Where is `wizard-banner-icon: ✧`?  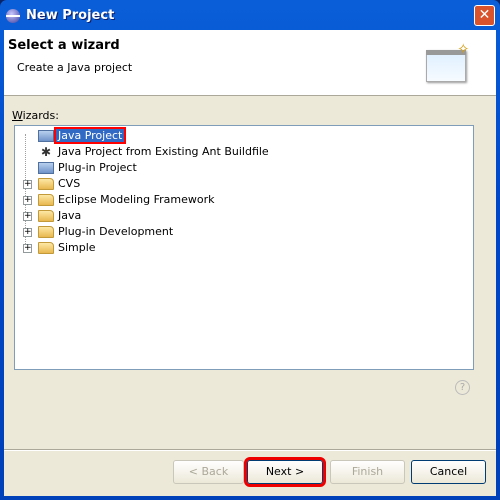
wizard-banner-icon: ✧ is located at coordinates (448, 62).